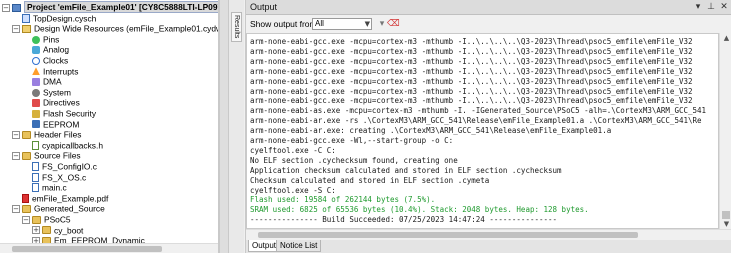  I want to click on res-icon, so click(26, 28).